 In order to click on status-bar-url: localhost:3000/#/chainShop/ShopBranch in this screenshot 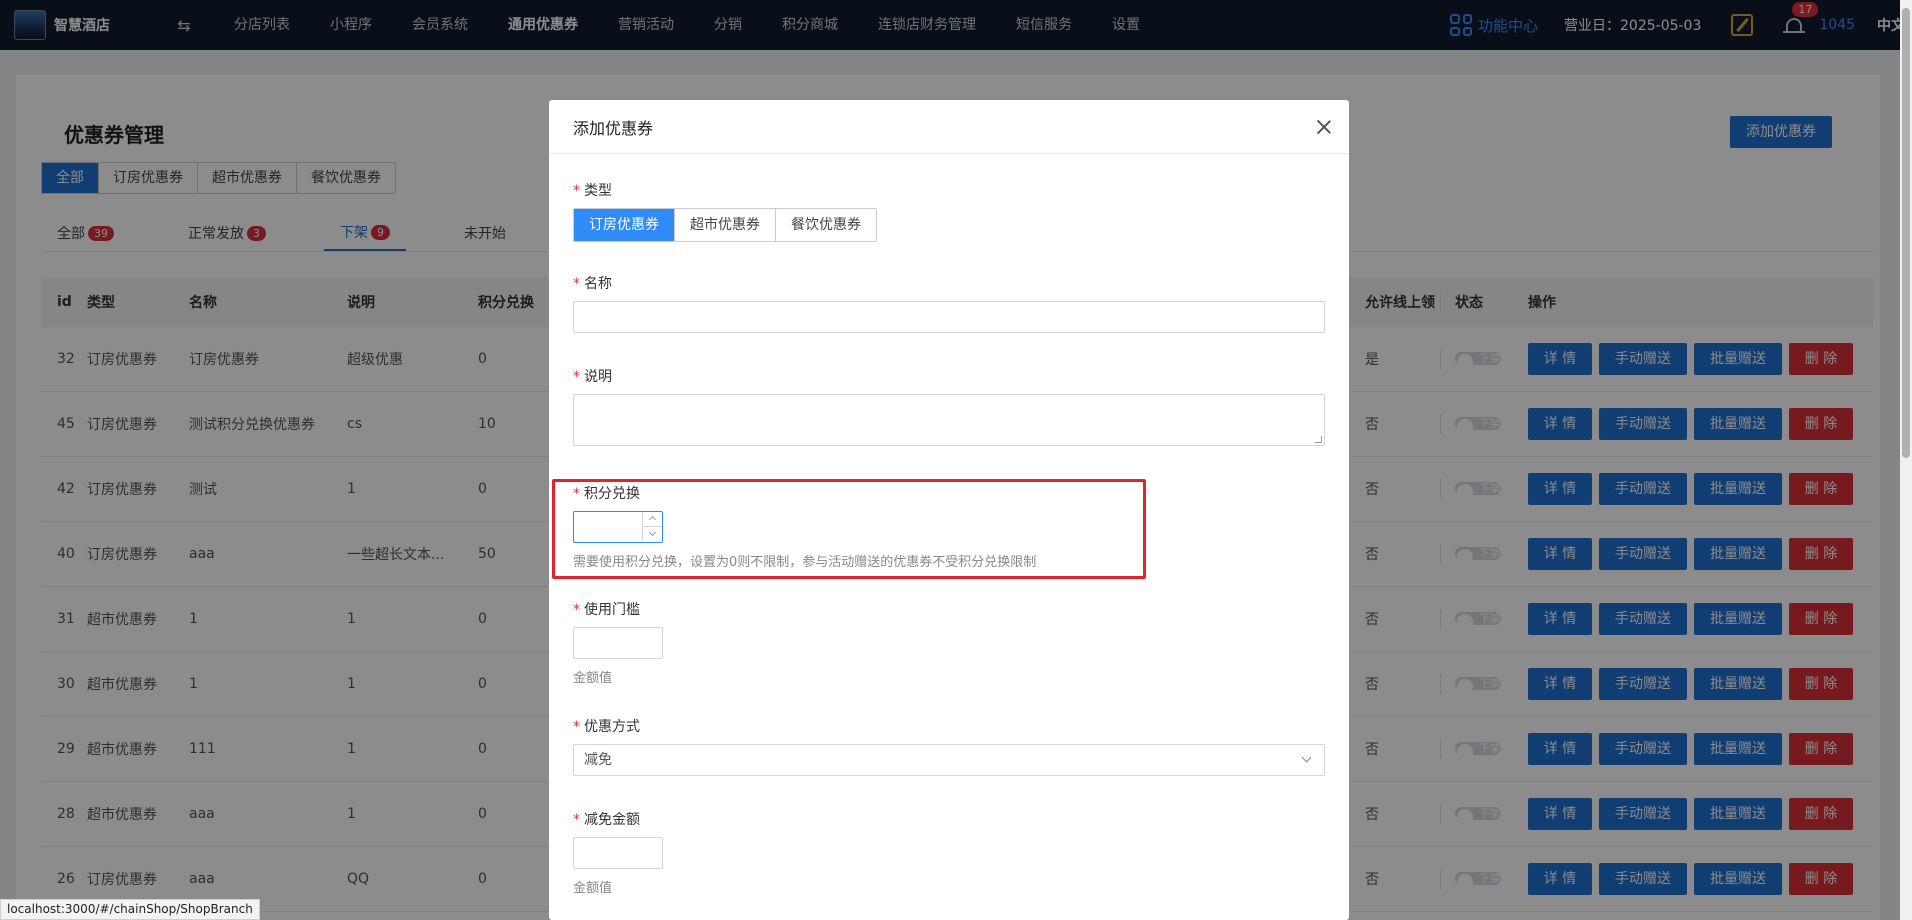, I will do `click(130, 909)`.